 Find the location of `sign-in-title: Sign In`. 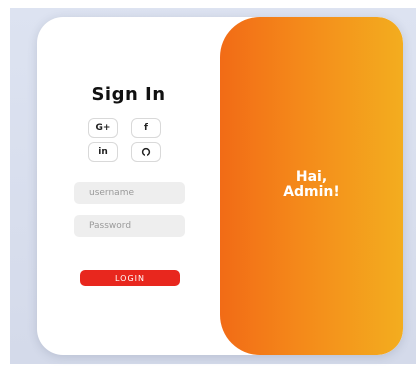

sign-in-title: Sign In is located at coordinates (128, 94).